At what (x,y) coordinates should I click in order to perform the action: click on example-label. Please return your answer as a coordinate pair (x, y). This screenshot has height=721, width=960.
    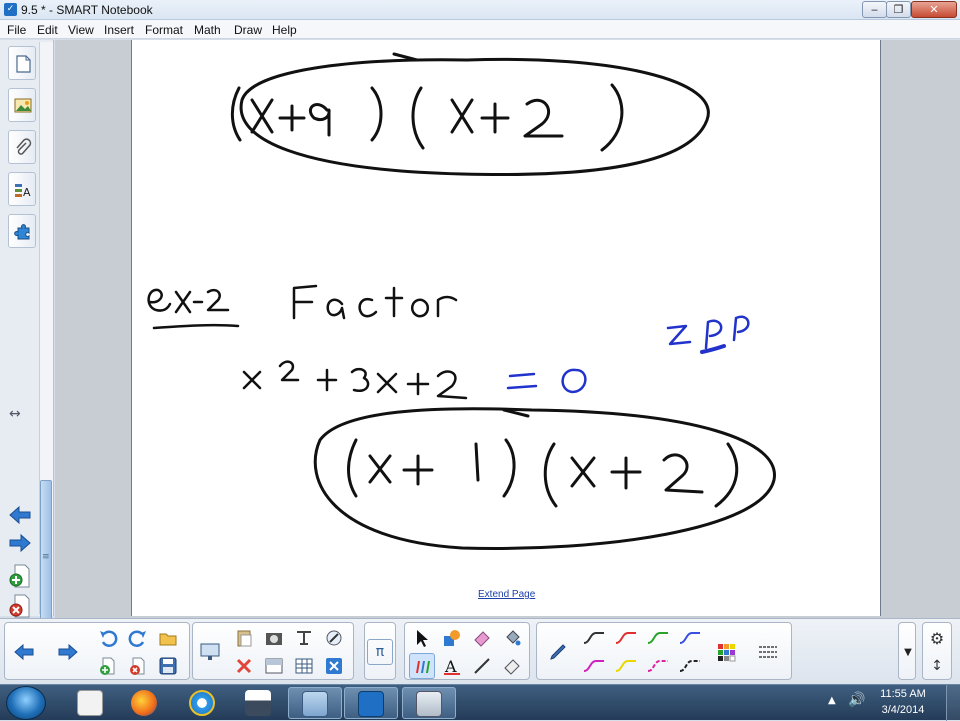
    Looking at the image, I should click on (193, 309).